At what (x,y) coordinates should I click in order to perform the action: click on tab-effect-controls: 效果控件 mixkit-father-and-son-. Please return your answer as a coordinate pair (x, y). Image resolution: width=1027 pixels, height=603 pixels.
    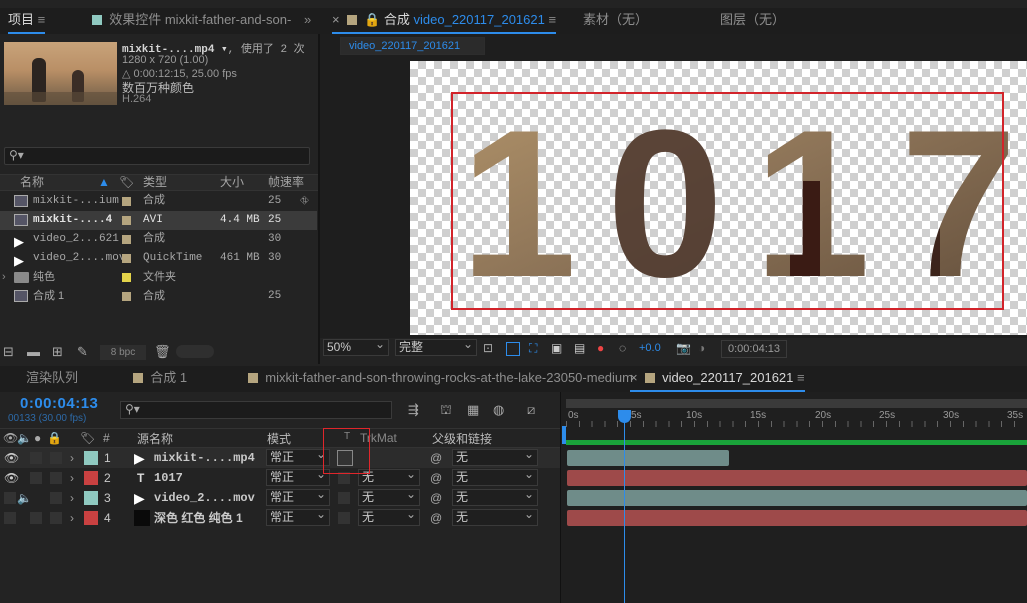
    Looking at the image, I should click on (191, 21).